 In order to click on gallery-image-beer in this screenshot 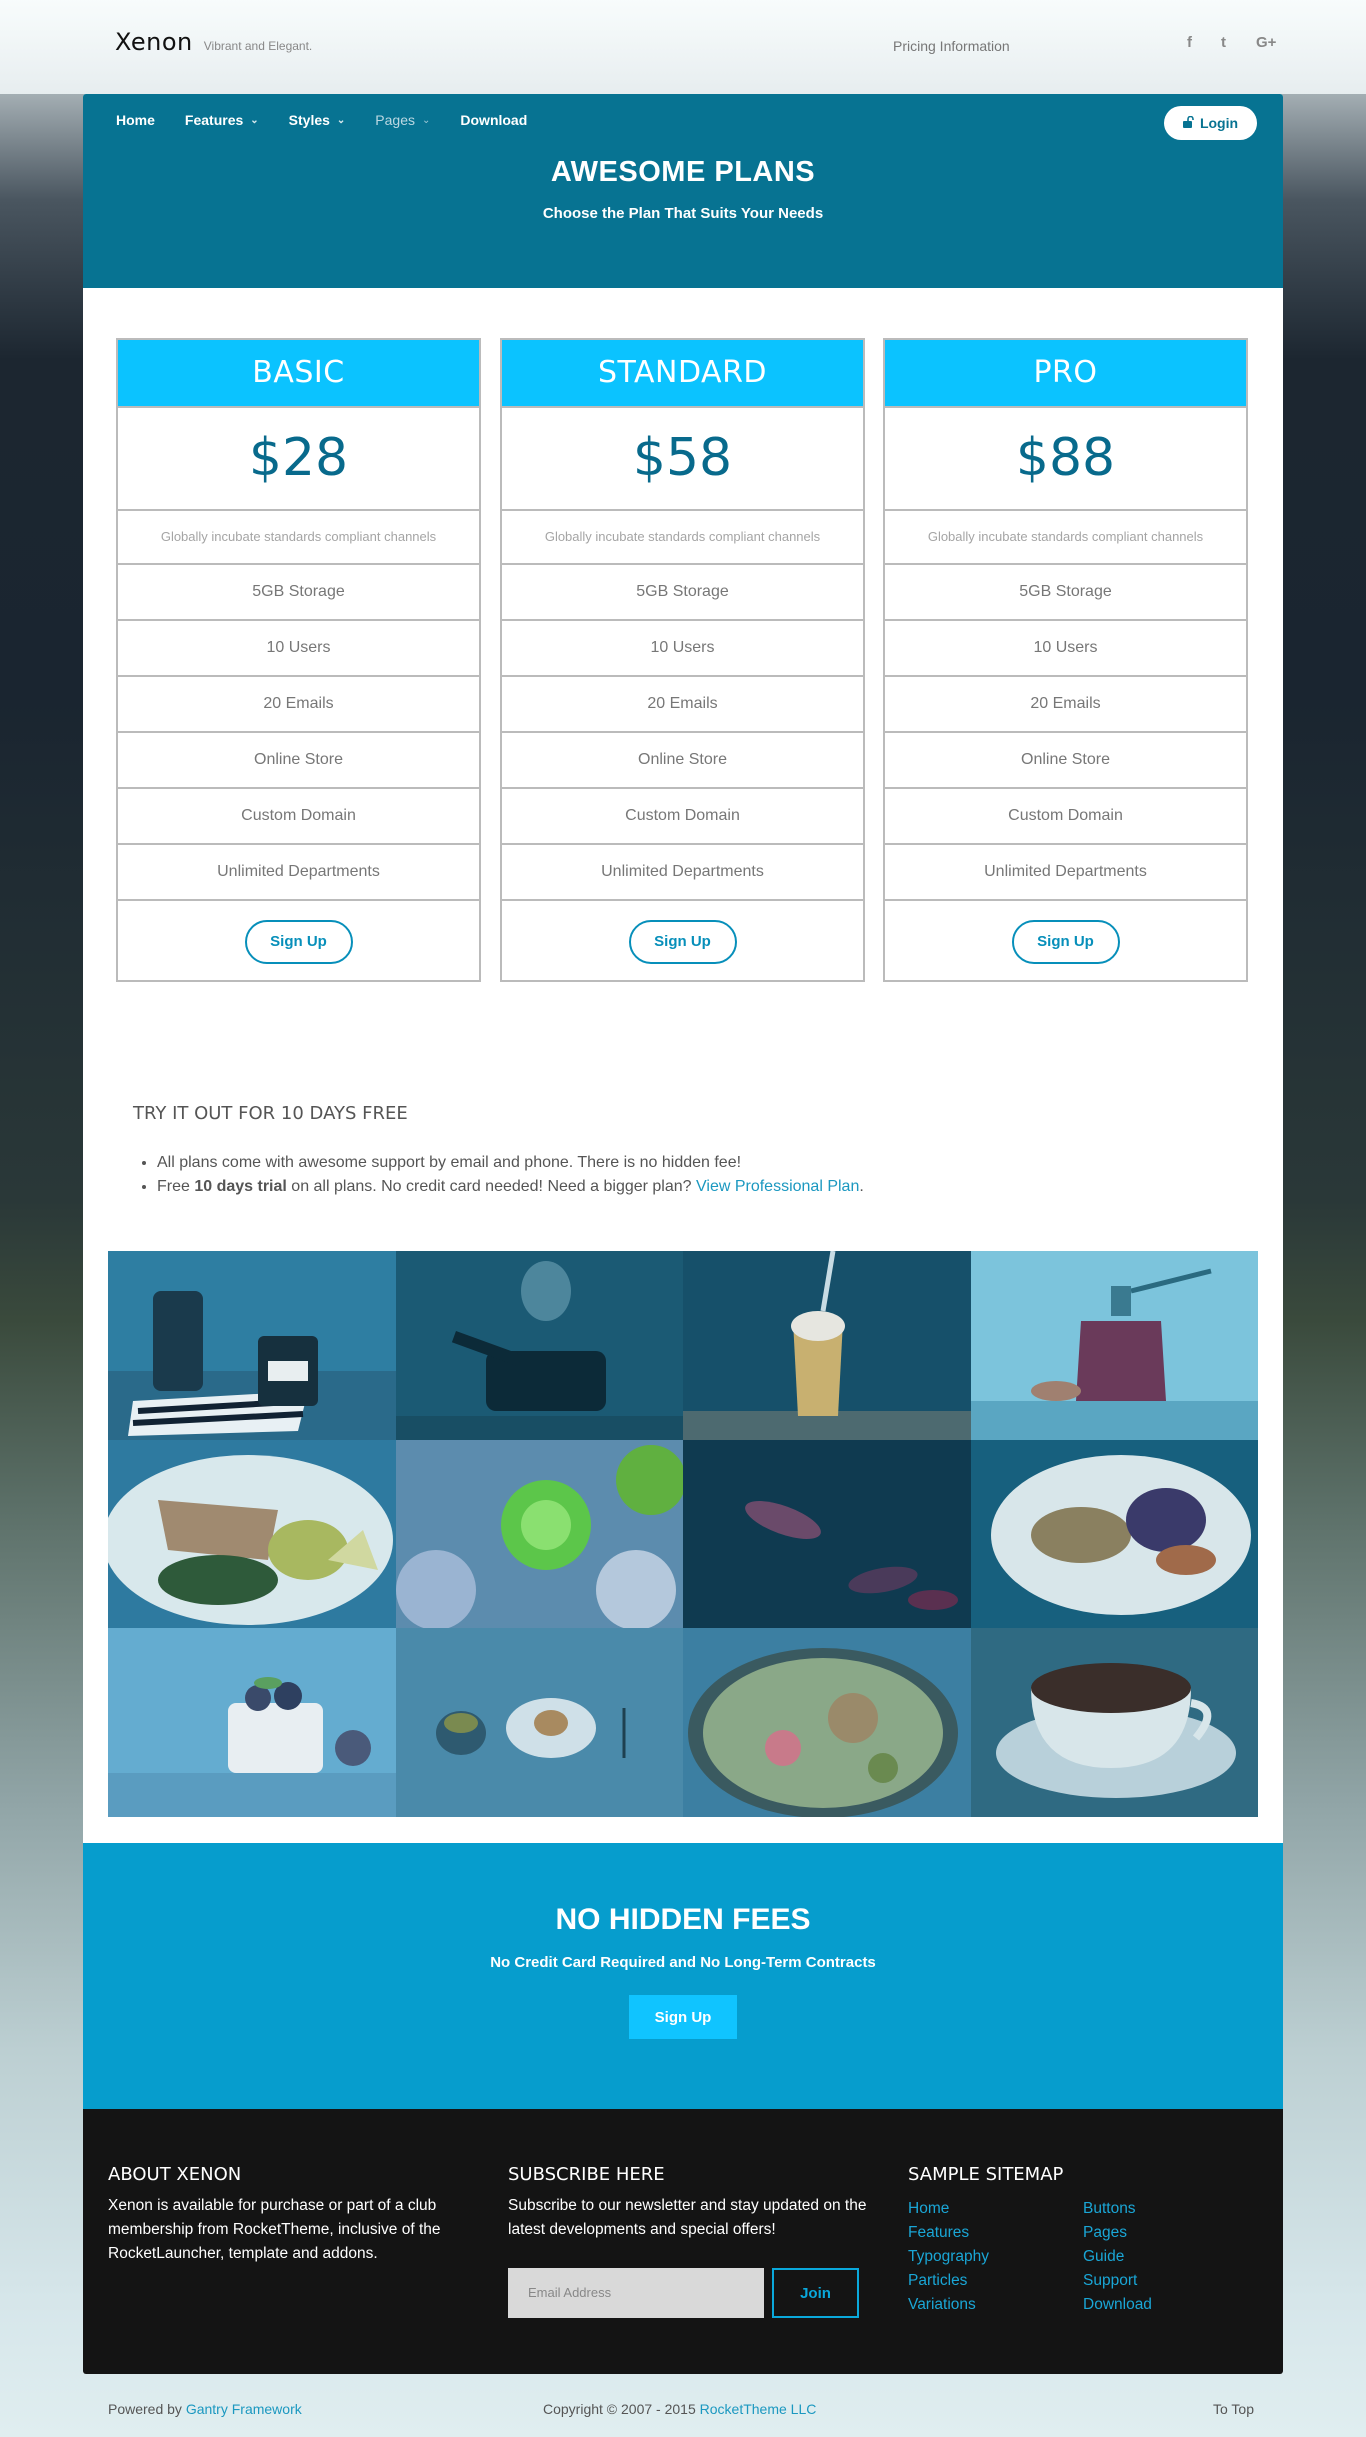, I will do `click(827, 1345)`.